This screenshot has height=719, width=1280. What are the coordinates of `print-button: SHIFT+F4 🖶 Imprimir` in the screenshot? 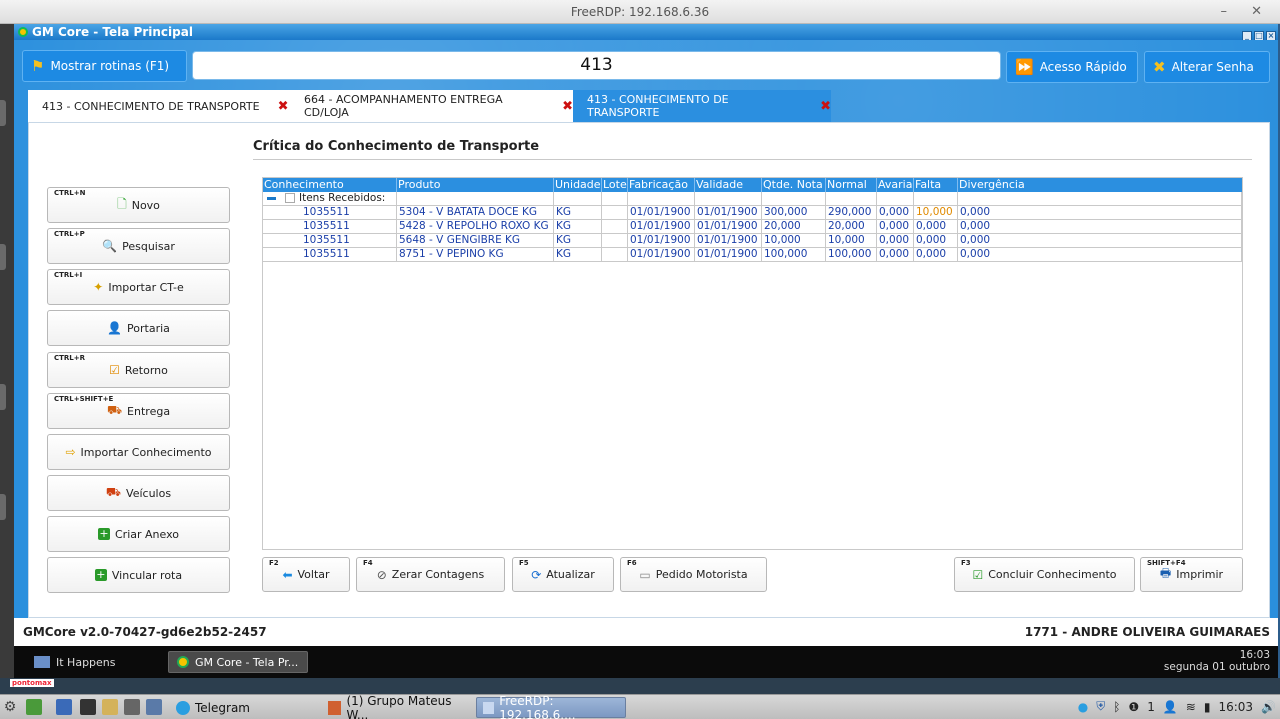 It's located at (1191, 574).